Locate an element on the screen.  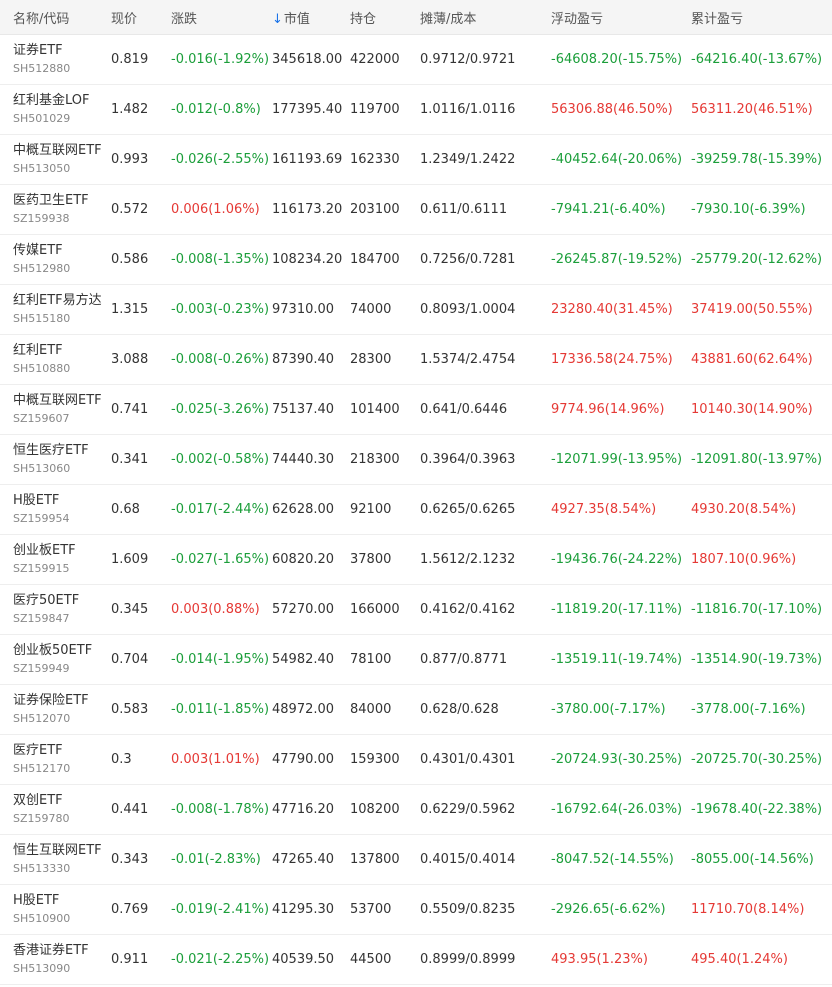
price-cell: 1.609 is located at coordinates (130, 559).